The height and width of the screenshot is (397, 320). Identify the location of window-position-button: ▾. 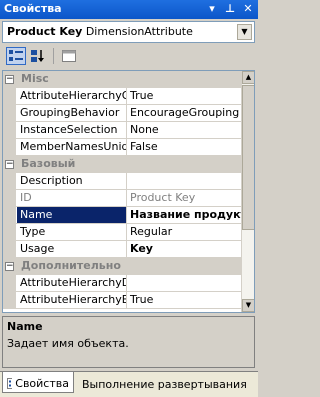
(212, 9).